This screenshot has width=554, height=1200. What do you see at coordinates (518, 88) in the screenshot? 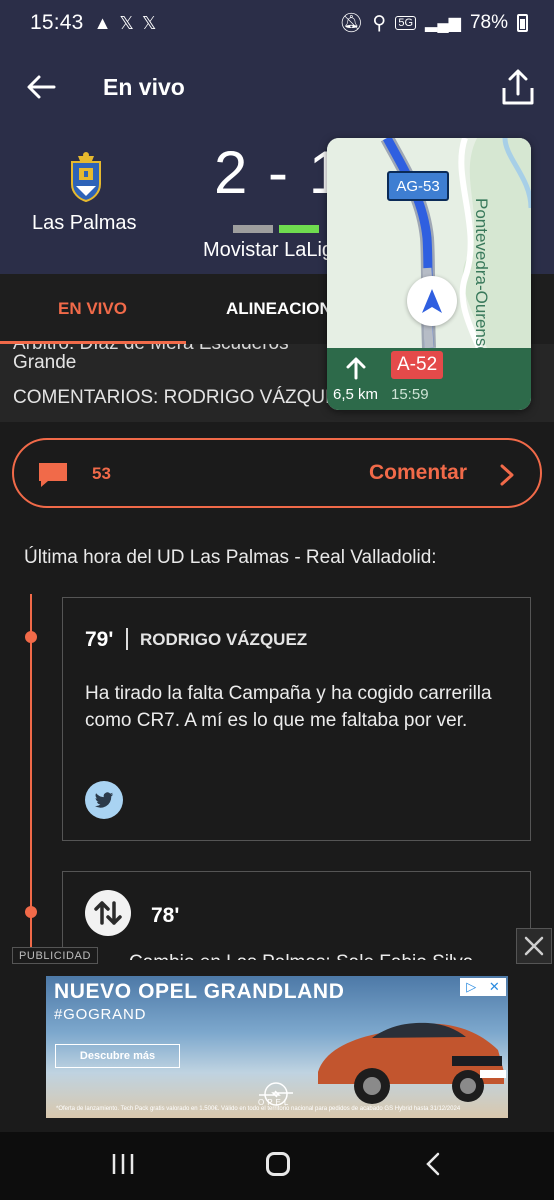
I see `share-icon` at bounding box center [518, 88].